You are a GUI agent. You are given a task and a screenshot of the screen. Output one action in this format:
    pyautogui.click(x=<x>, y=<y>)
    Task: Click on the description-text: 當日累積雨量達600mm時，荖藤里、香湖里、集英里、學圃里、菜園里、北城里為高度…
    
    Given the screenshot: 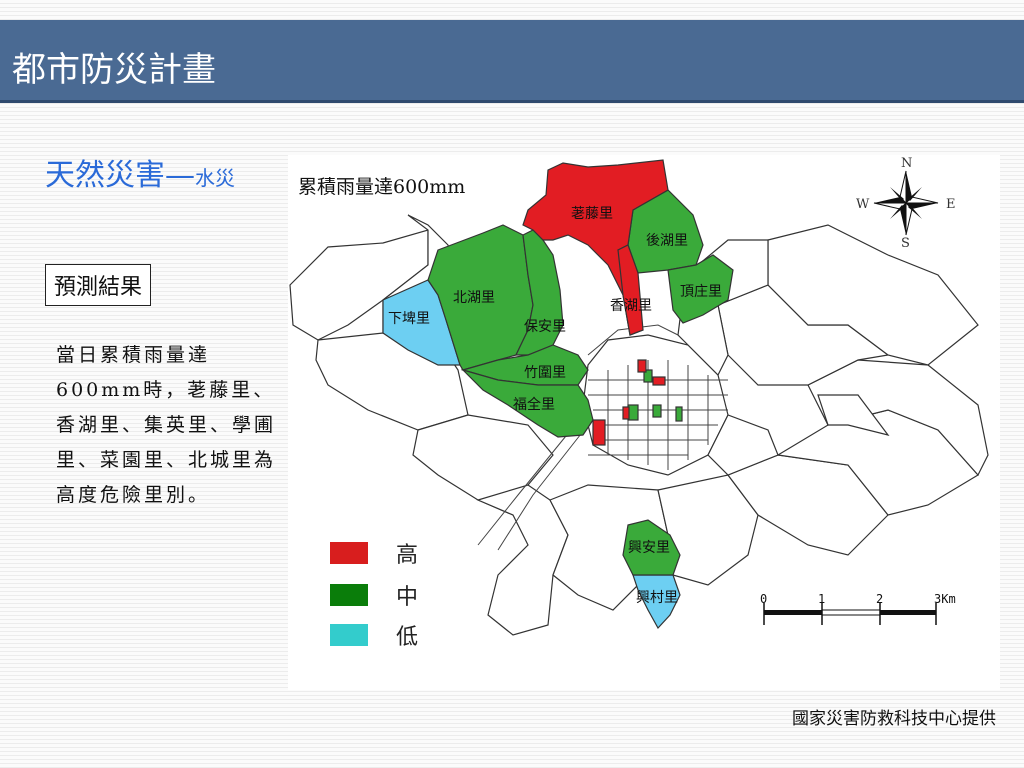 What is the action you would take?
    pyautogui.click(x=166, y=425)
    